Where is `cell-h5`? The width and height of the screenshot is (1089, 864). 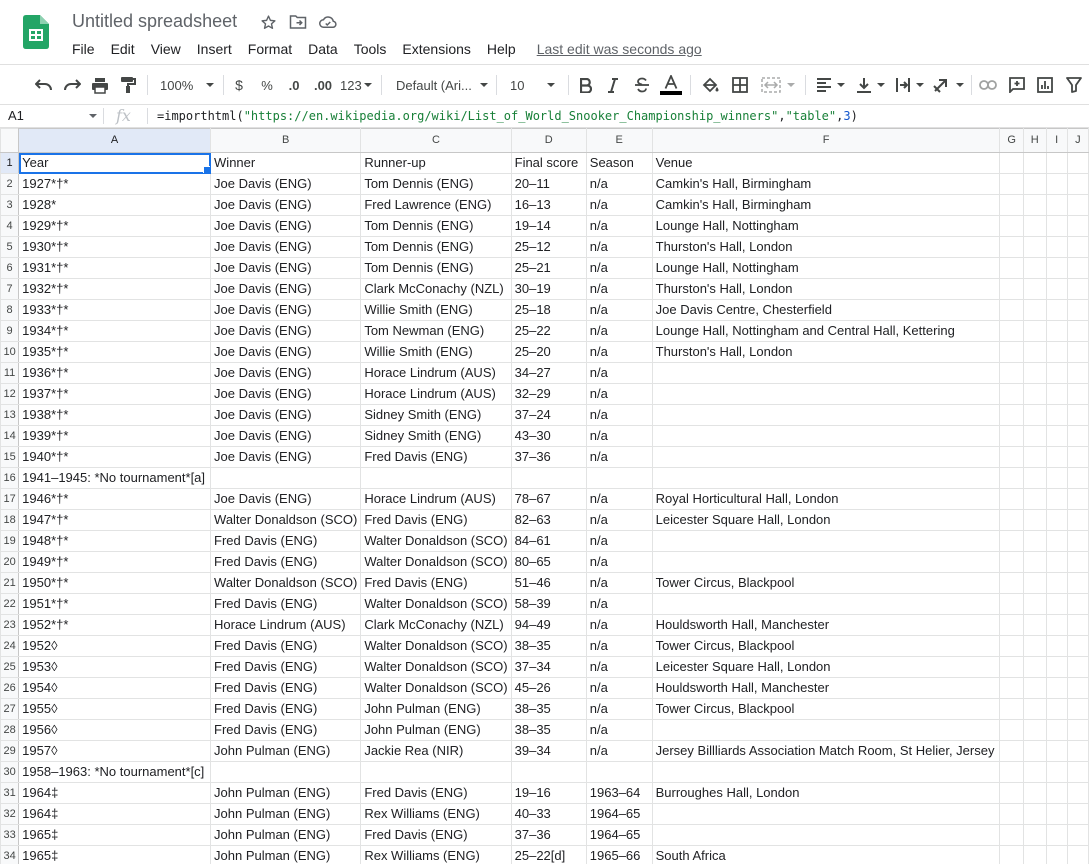
cell-h5 is located at coordinates (1034, 247).